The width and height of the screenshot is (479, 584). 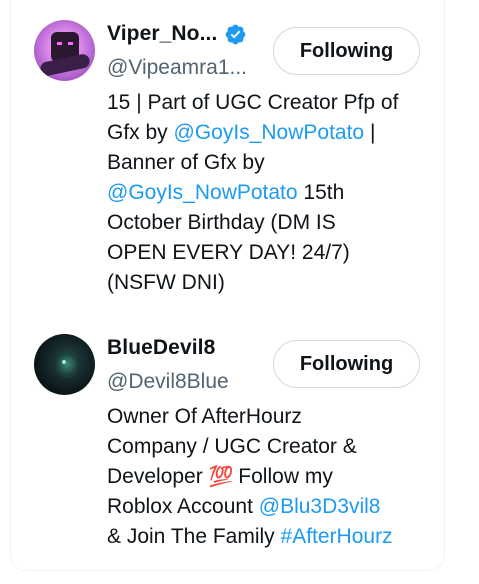 What do you see at coordinates (337, 536) in the screenshot?
I see `hashtag-link: #AfterHourz` at bounding box center [337, 536].